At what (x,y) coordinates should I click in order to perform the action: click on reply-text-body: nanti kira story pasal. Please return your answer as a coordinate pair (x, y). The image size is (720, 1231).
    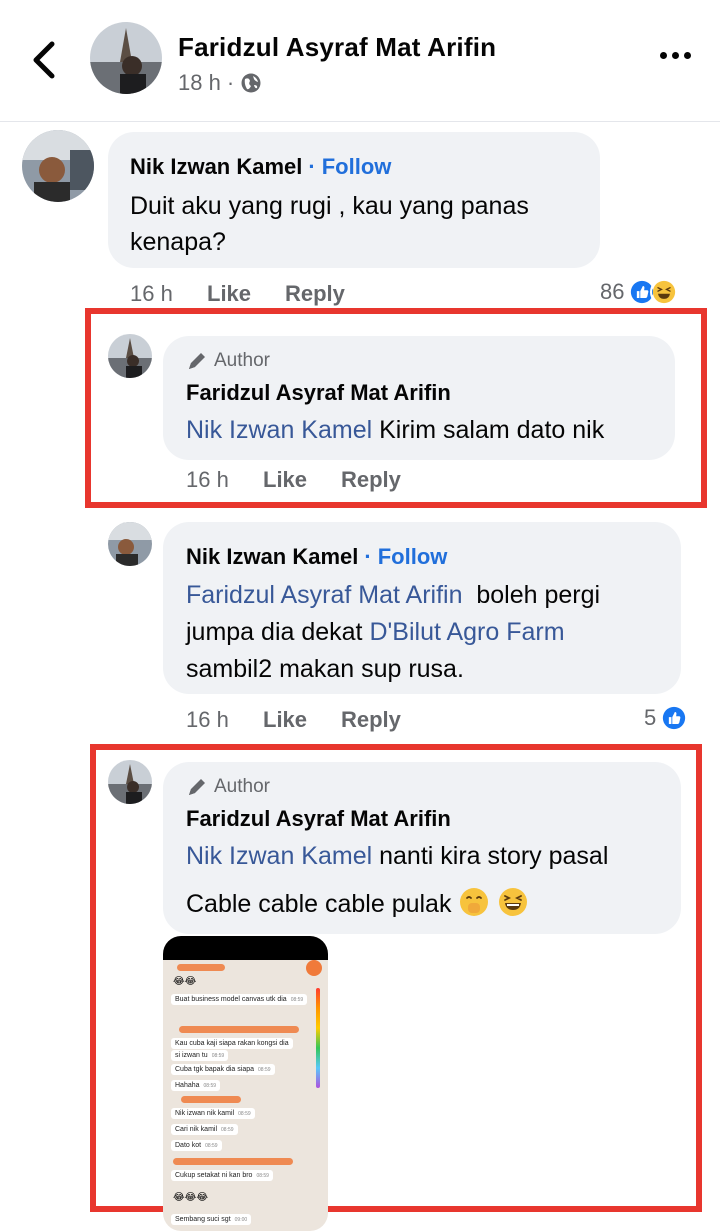
    Looking at the image, I should click on (490, 856).